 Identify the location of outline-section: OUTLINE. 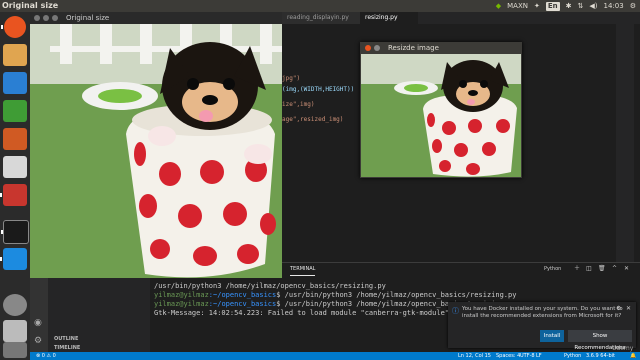
(66, 339).